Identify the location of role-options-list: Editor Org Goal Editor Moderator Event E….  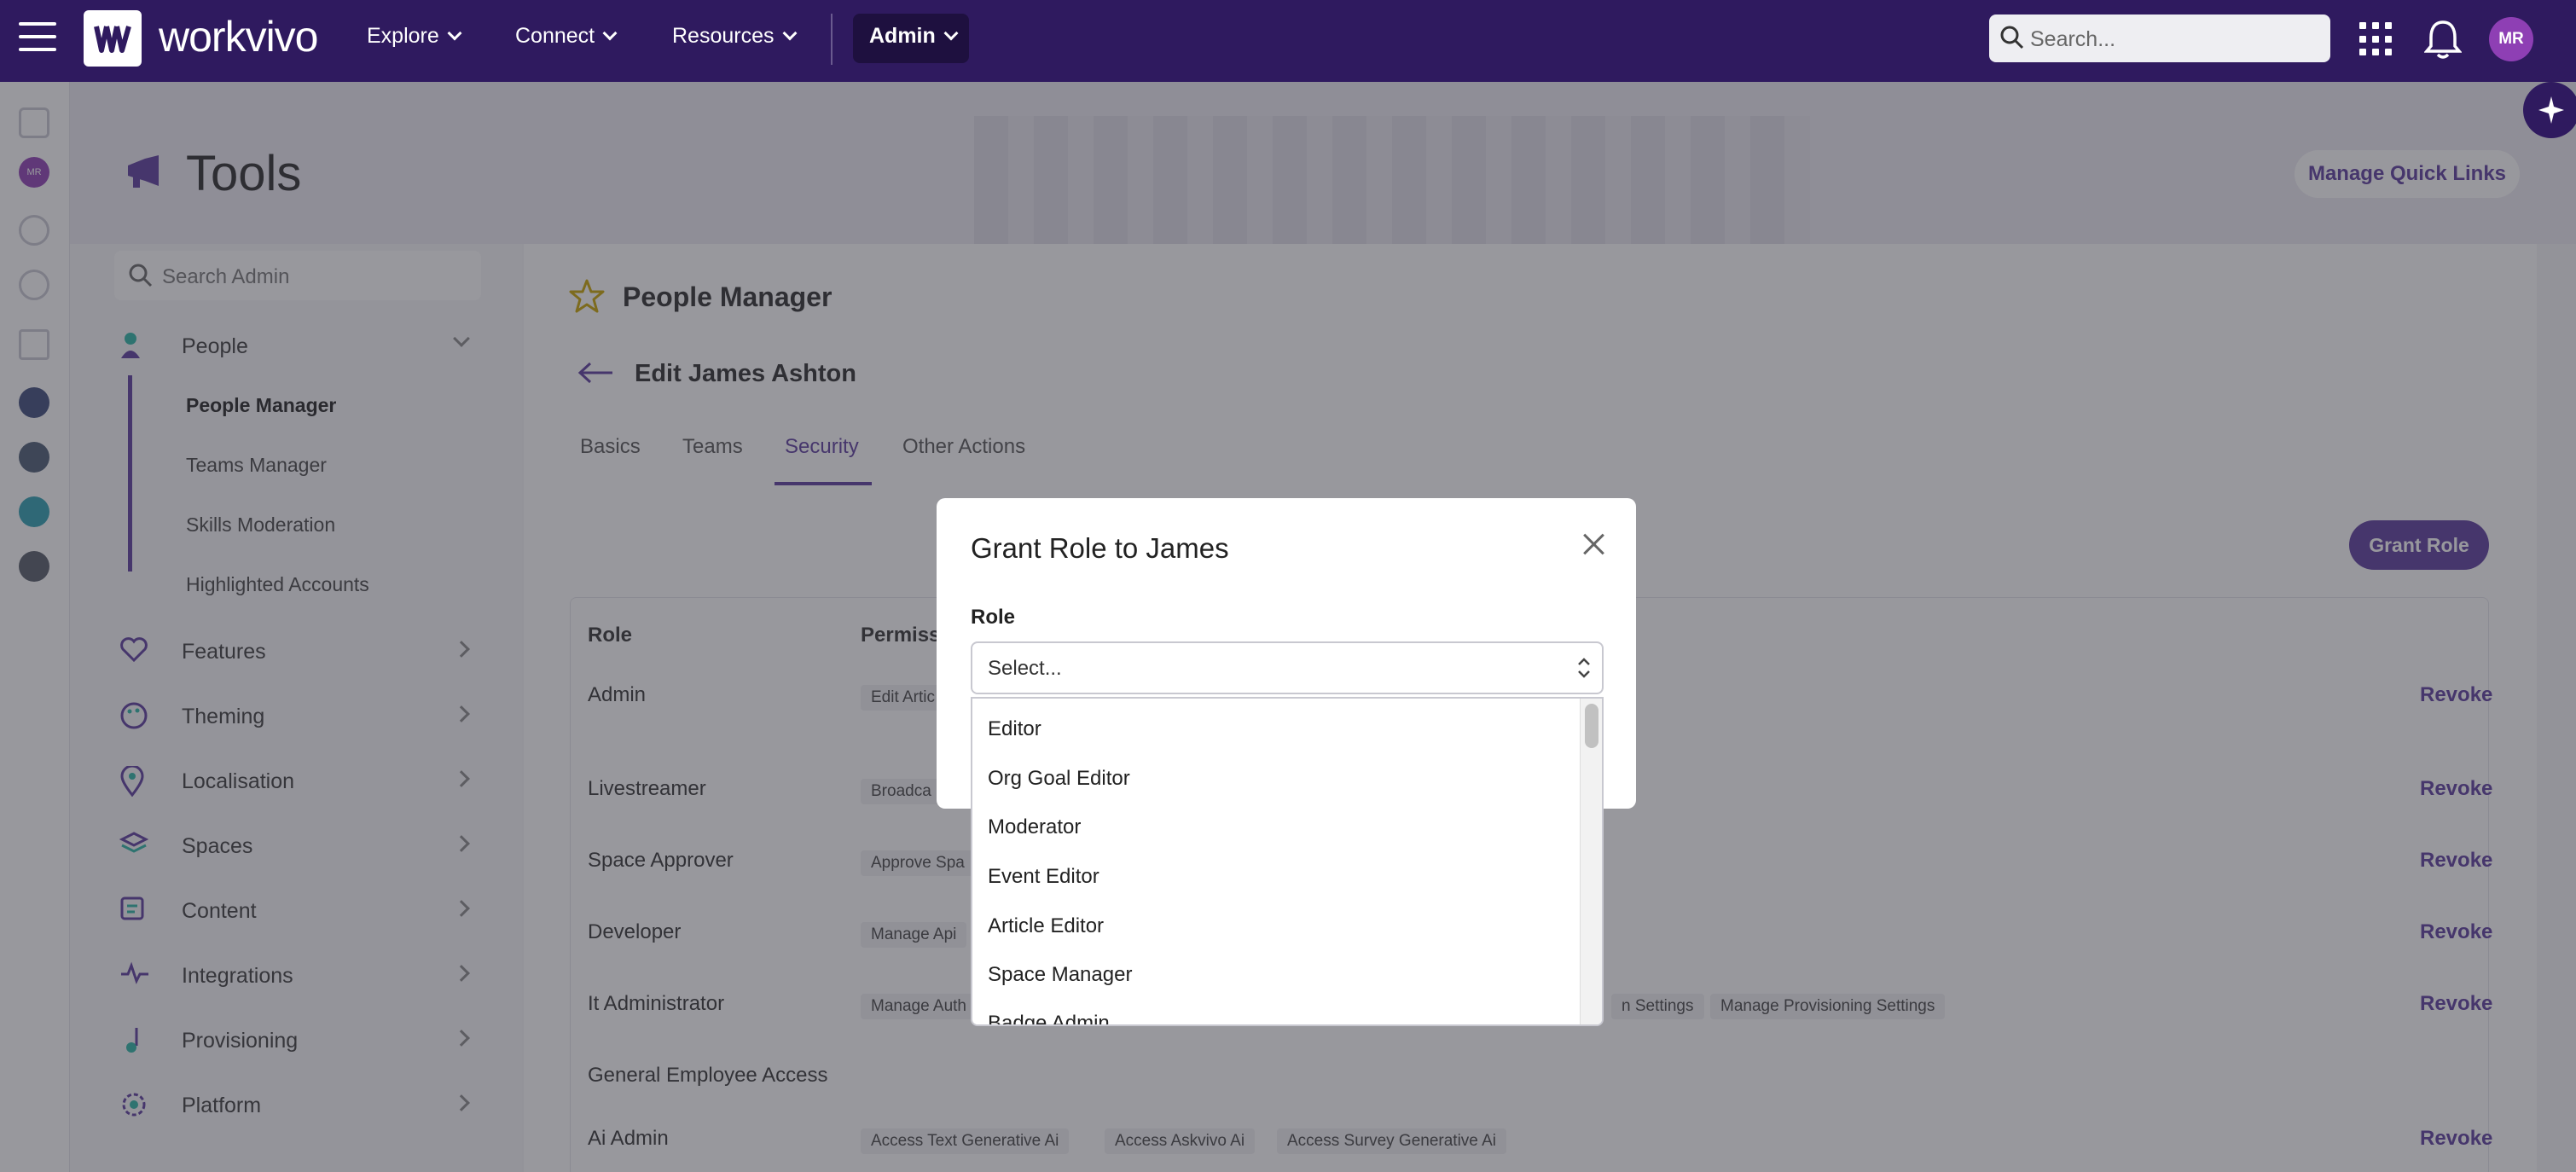
(1287, 861).